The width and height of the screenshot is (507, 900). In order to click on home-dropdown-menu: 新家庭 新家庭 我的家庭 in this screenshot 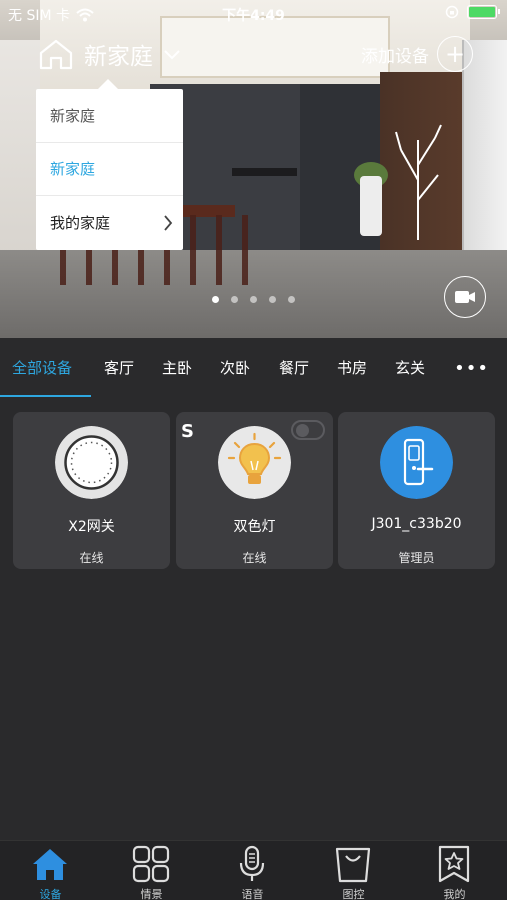, I will do `click(109, 164)`.